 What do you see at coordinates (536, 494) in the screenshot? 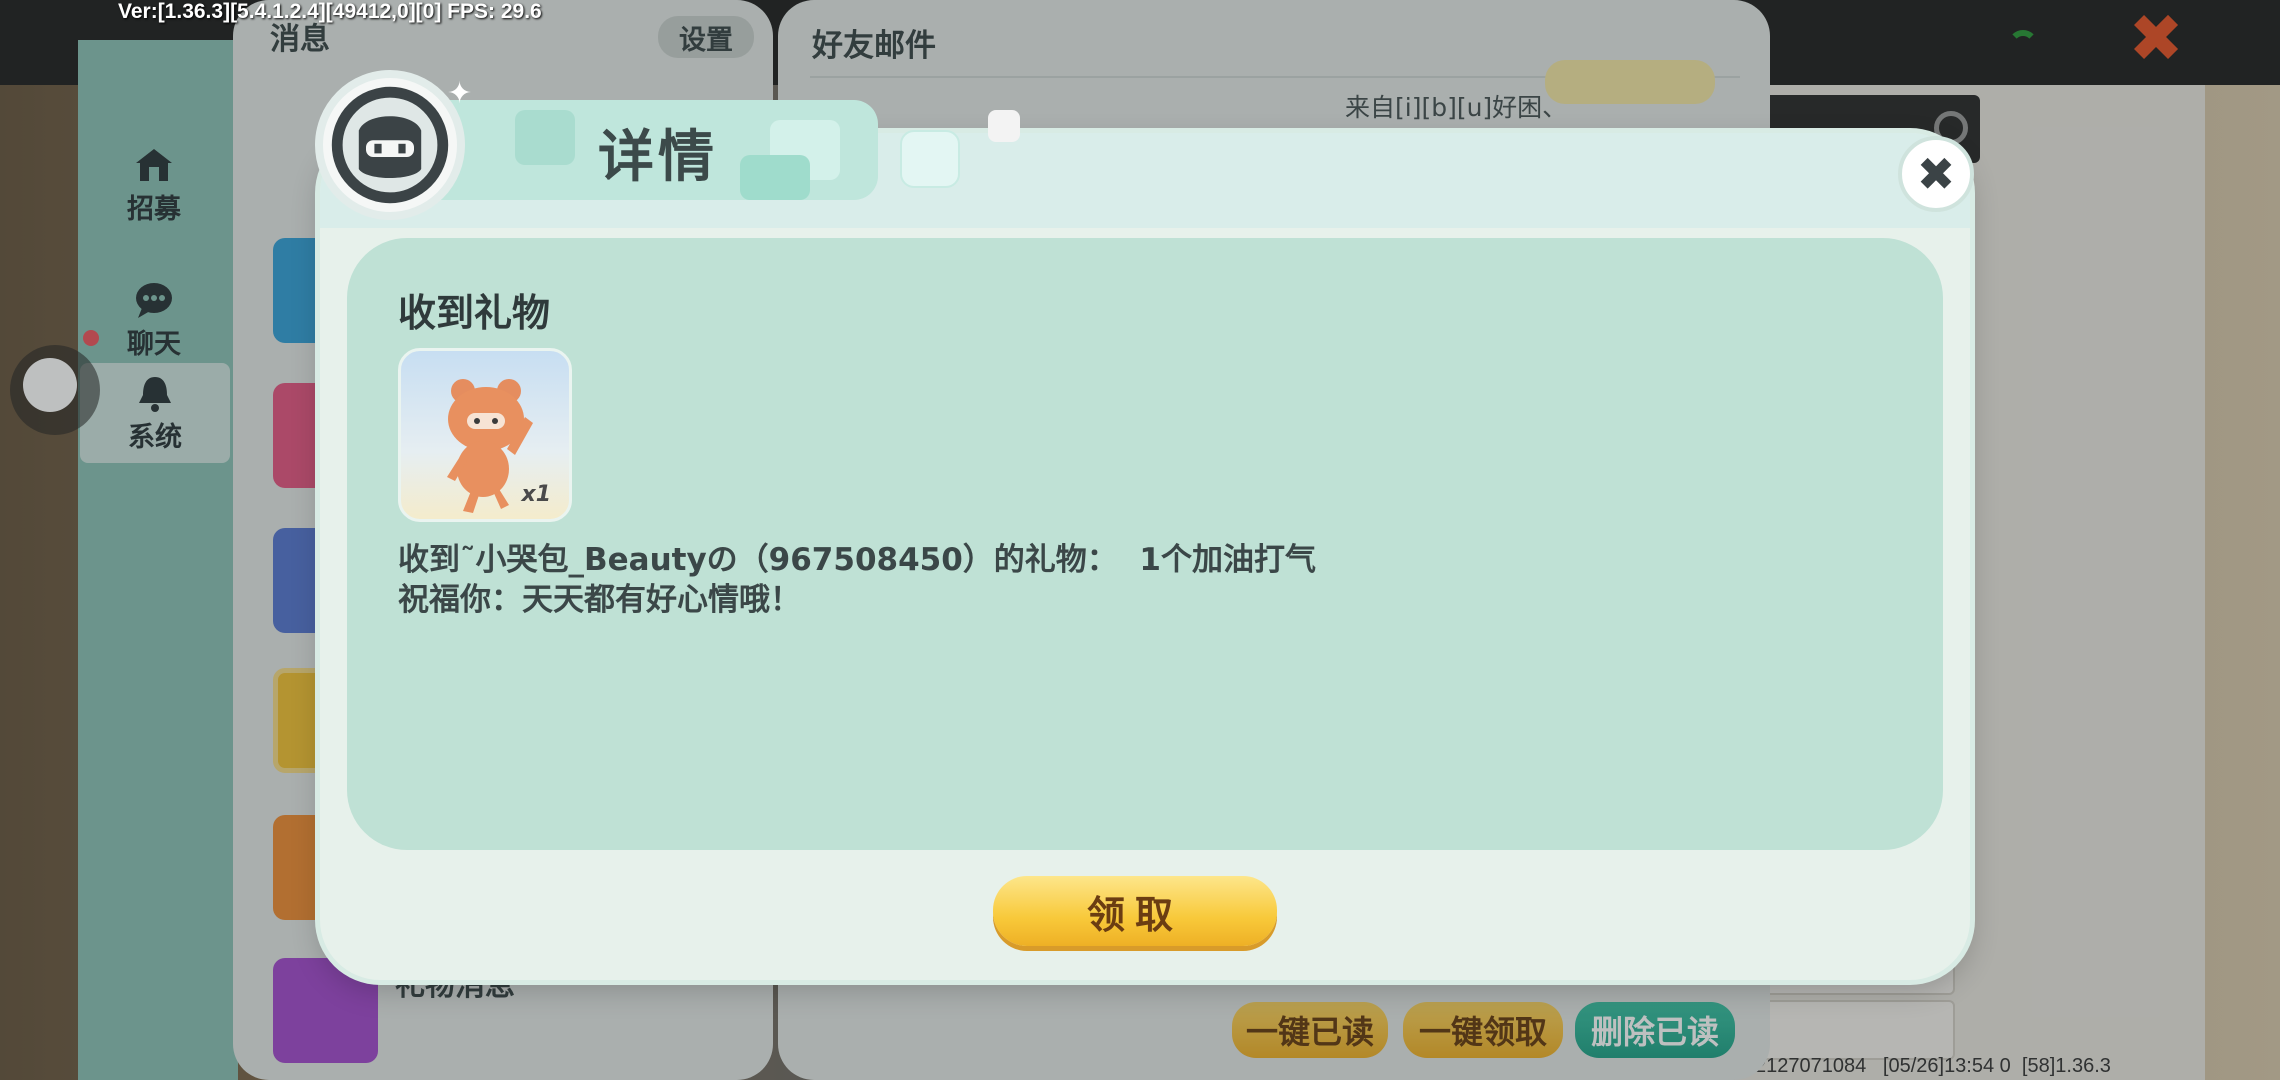
I see `gift-quantity: x1` at bounding box center [536, 494].